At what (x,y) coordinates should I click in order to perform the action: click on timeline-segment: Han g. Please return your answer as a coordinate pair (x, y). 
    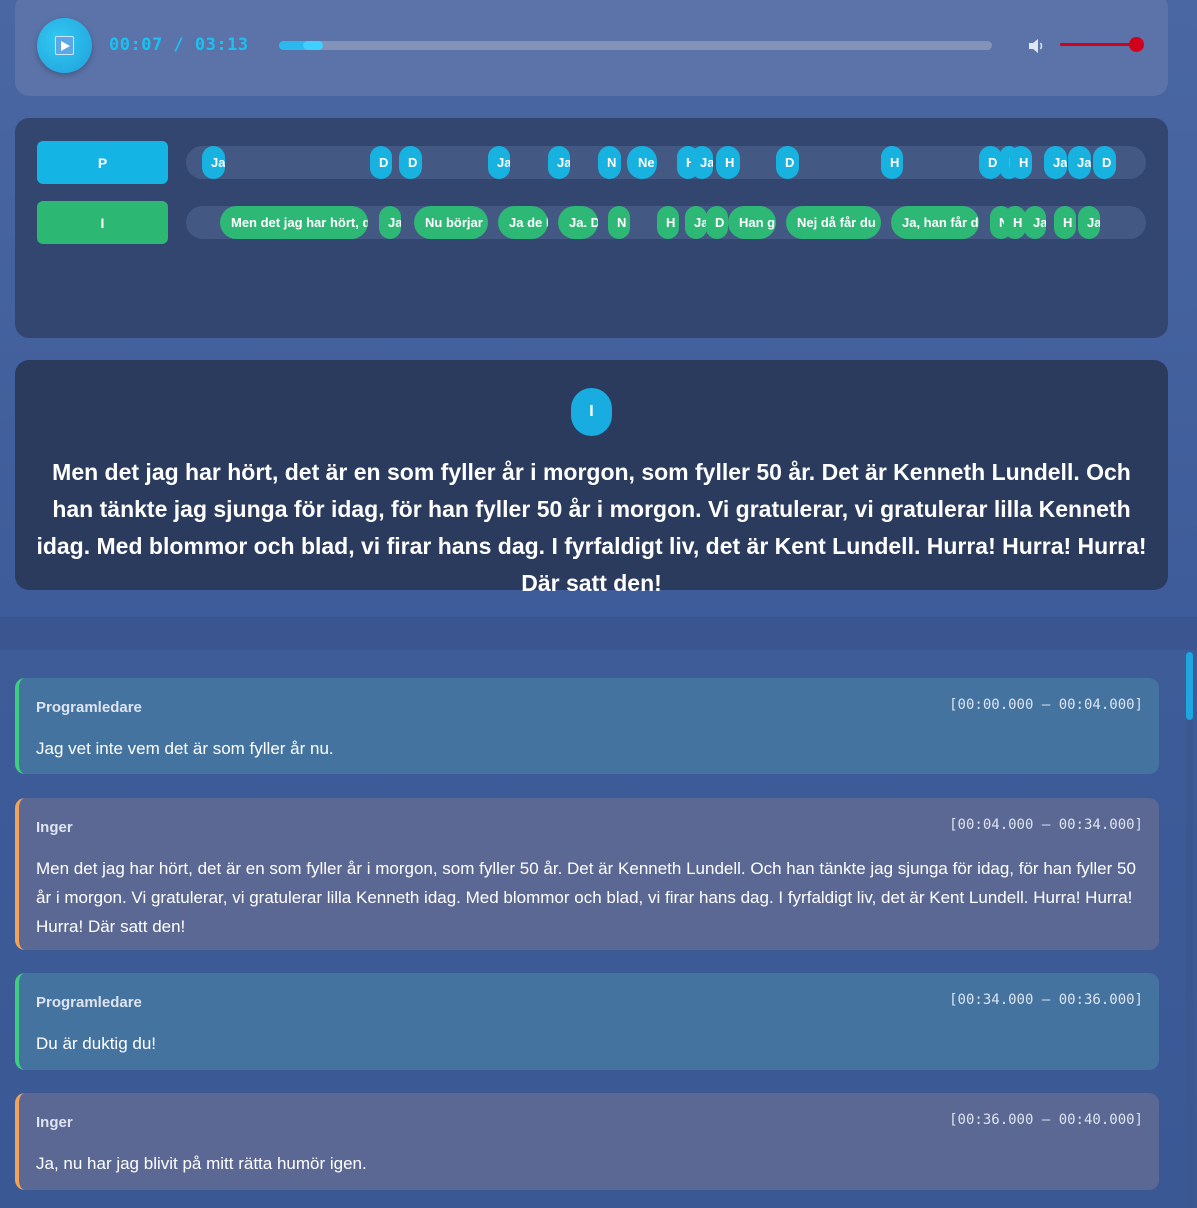
    Looking at the image, I should click on (752, 222).